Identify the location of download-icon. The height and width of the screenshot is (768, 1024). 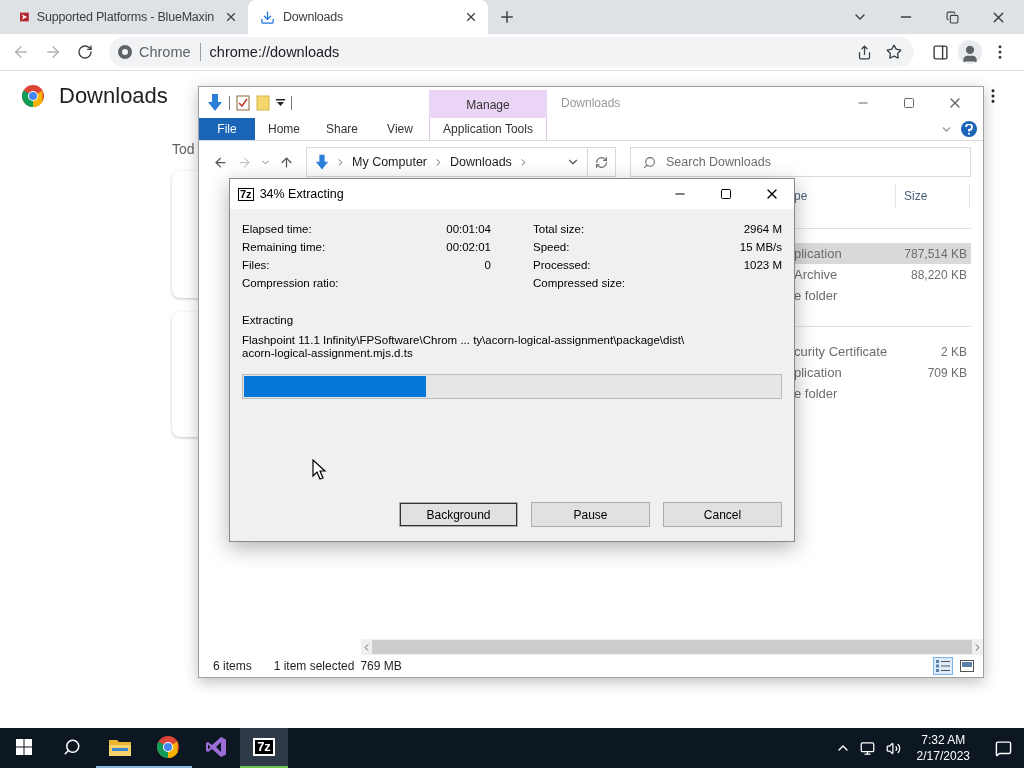
(267, 17).